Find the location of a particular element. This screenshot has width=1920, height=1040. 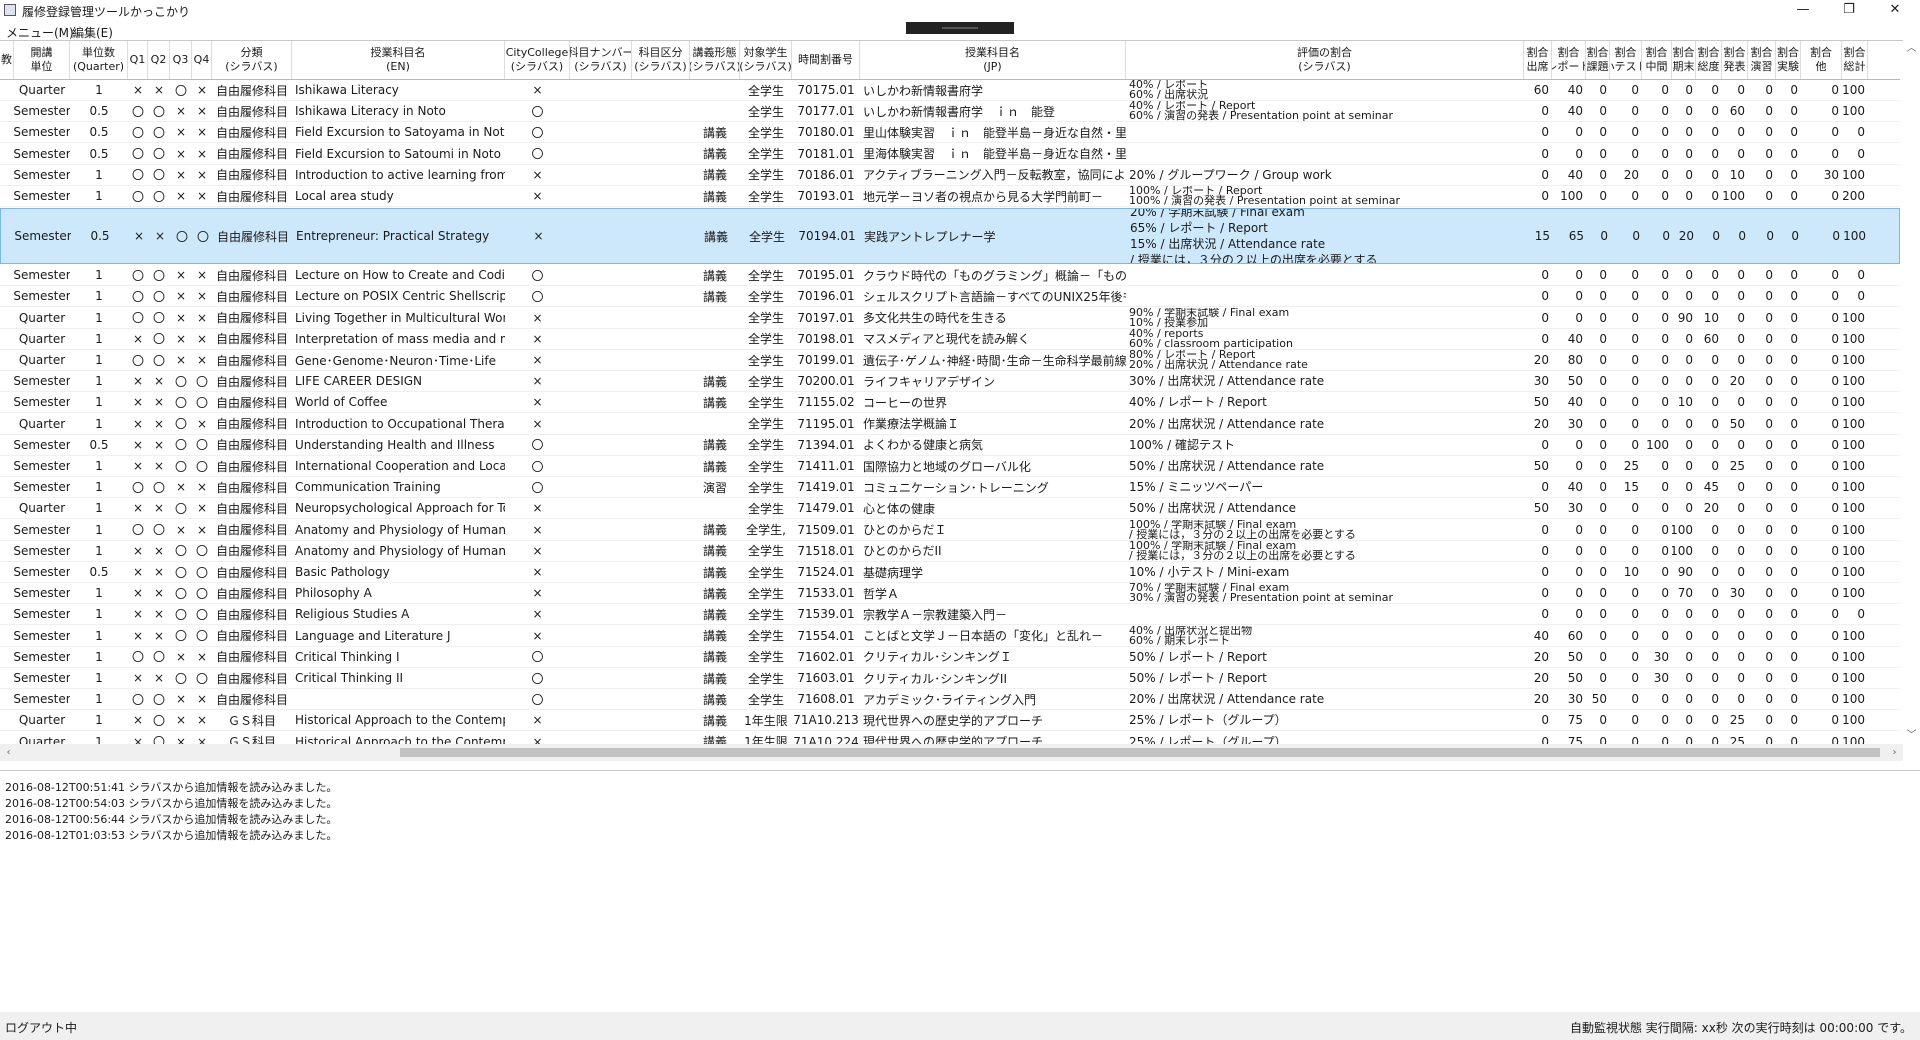

column-header-c26: 割合 実験 is located at coordinates (1788, 60).